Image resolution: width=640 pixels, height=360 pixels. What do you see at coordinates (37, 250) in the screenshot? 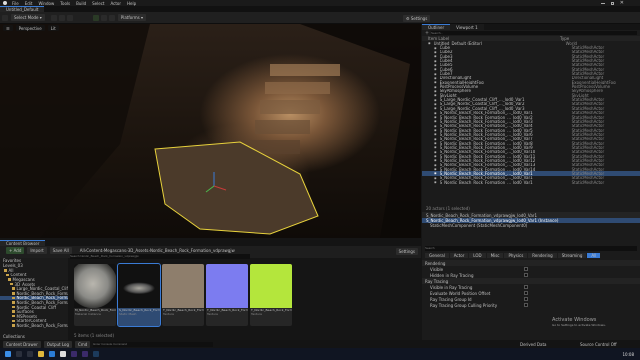
I see `import-button: Import` at bounding box center [37, 250].